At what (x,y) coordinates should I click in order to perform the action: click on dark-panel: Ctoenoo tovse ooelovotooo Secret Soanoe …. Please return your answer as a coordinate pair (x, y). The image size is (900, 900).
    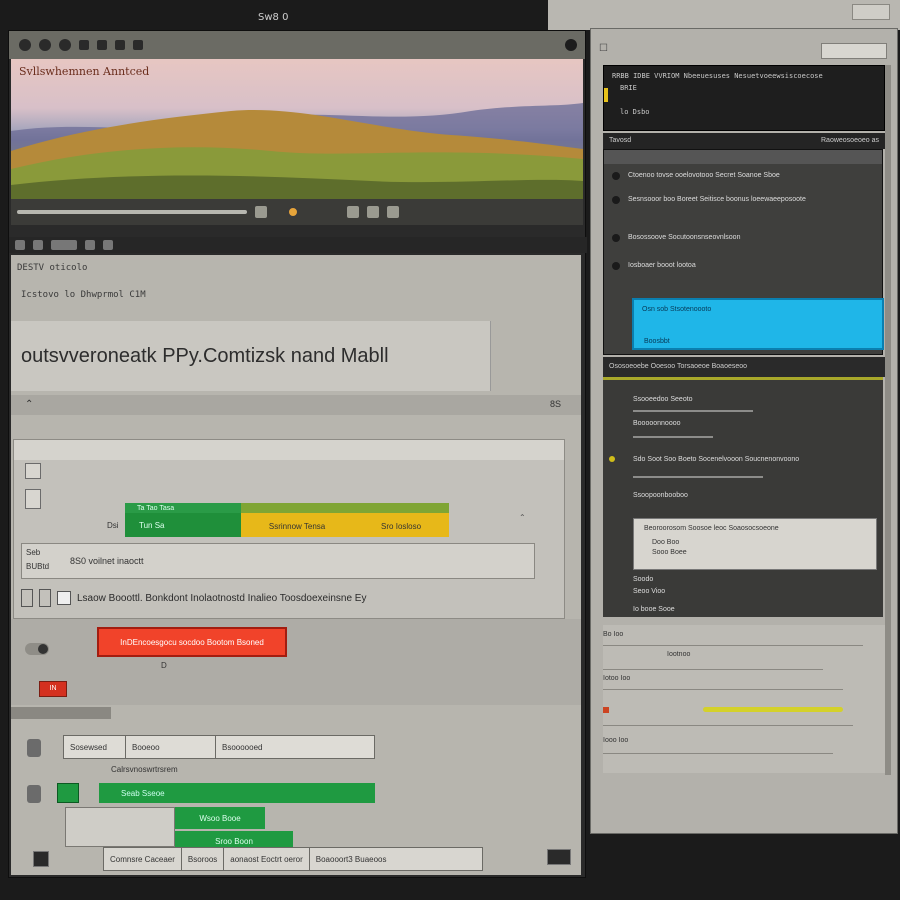
    Looking at the image, I should click on (743, 252).